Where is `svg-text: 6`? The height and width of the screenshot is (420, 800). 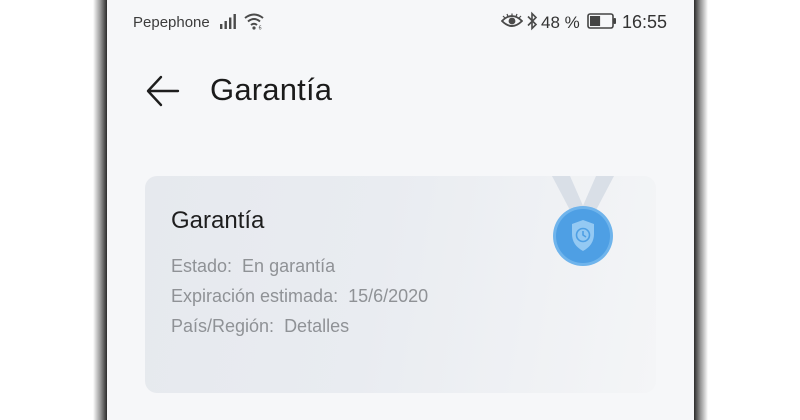
svg-text: 6 is located at coordinates (260, 28).